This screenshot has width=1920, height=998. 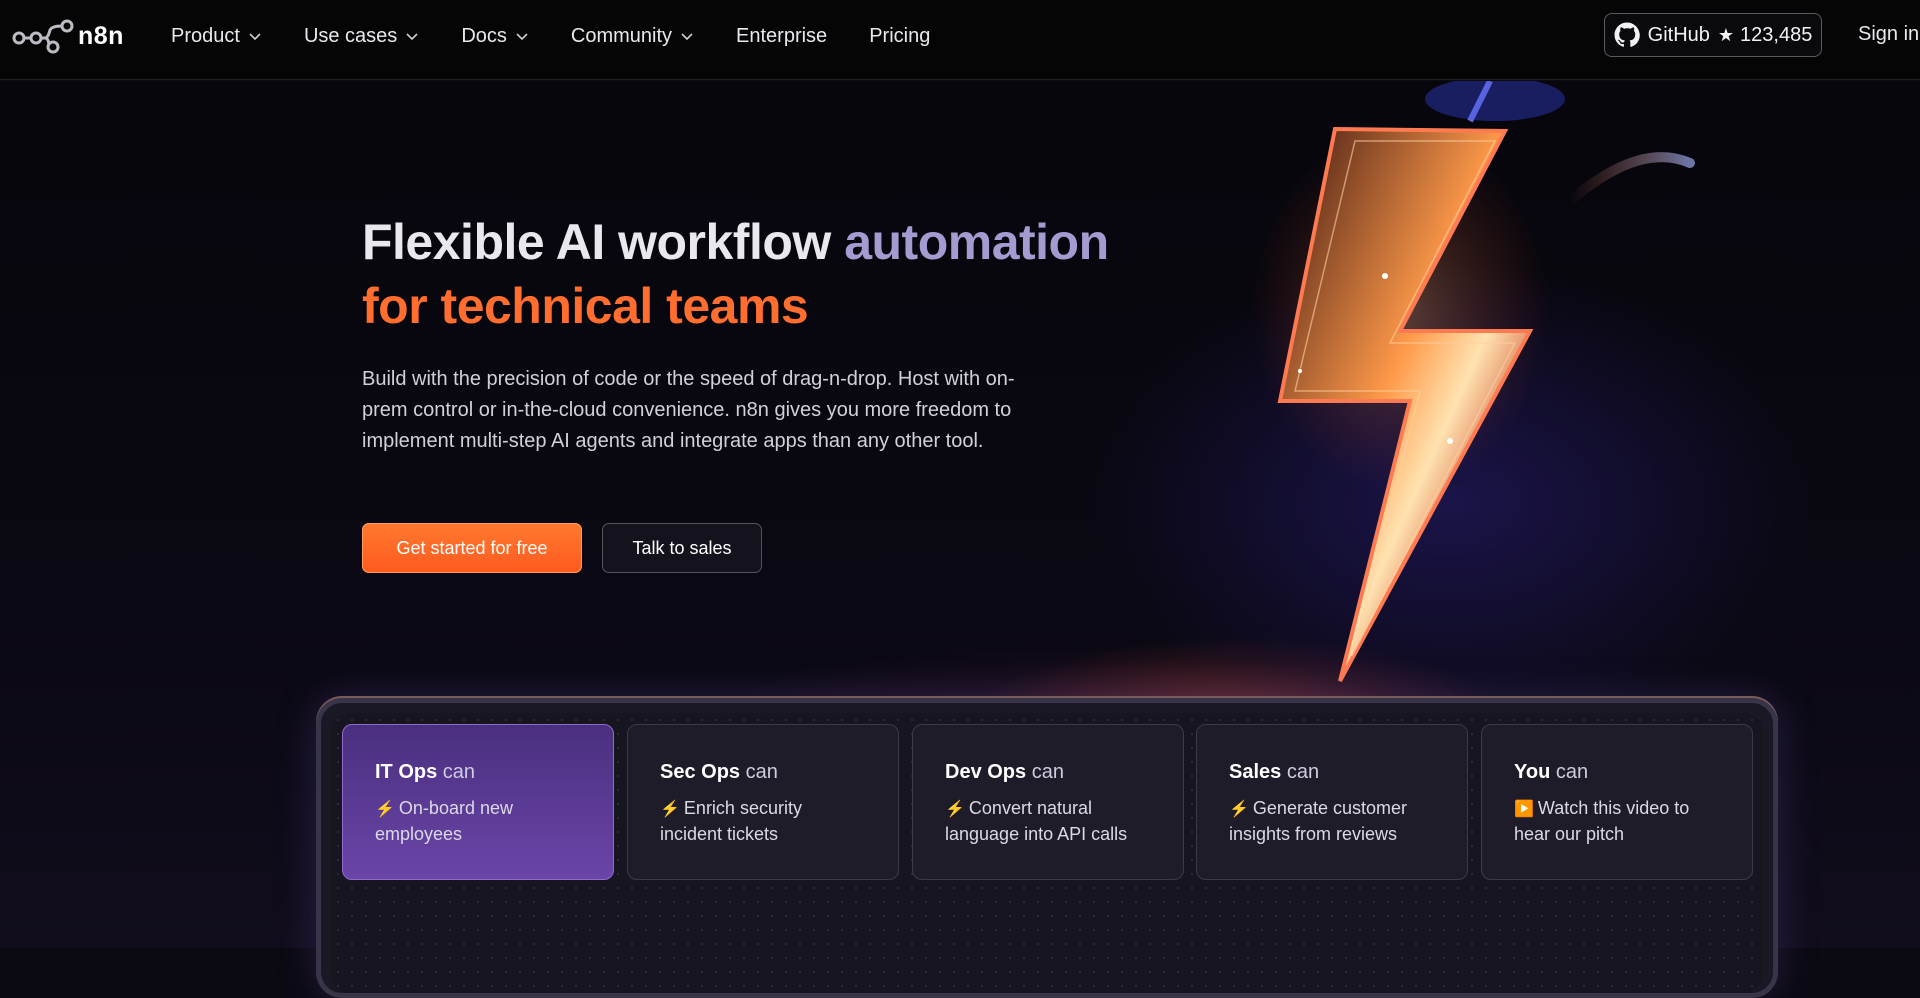 I want to click on github-star-count: 123,485, so click(x=1776, y=34).